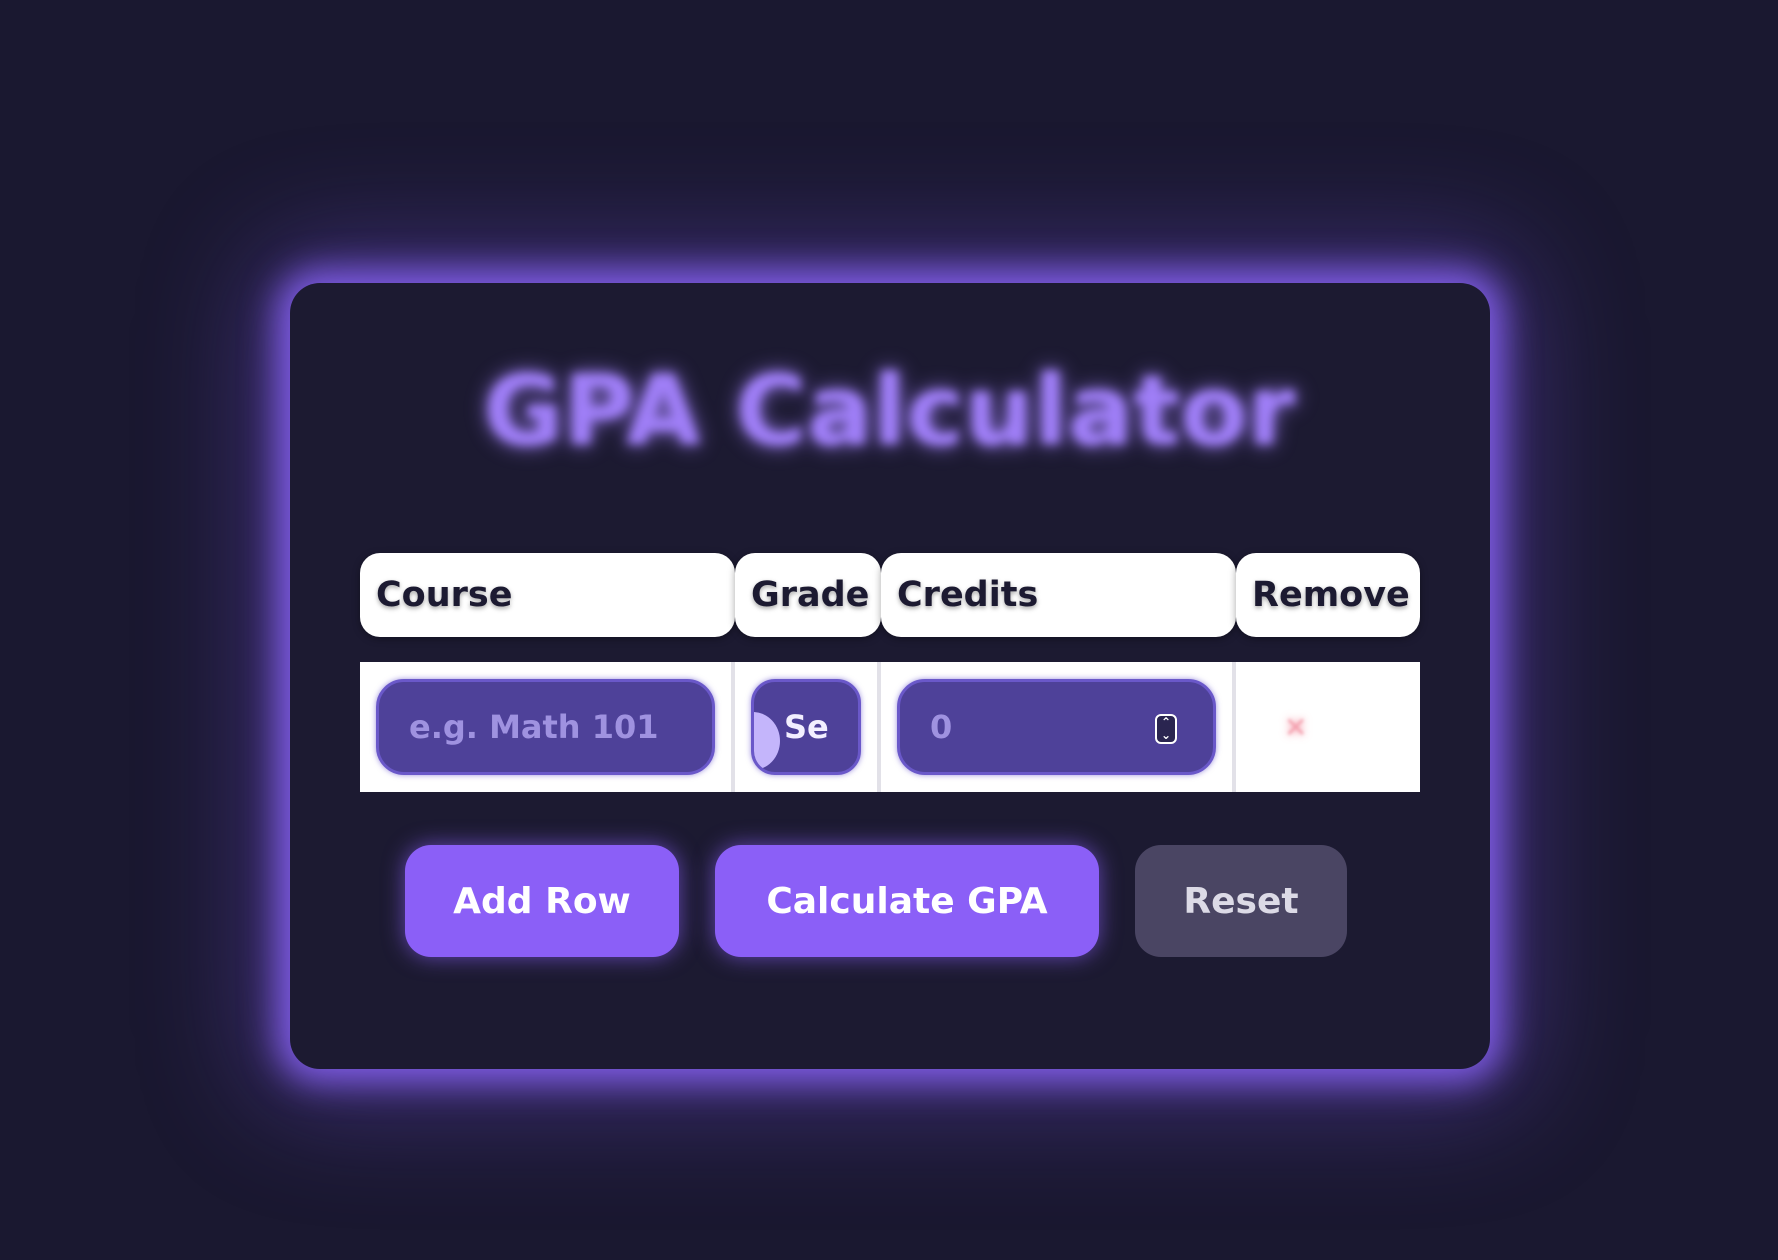 This screenshot has height=1260, width=1778. I want to click on credits-cell: 0 ⌃ ⌄, so click(1058, 727).